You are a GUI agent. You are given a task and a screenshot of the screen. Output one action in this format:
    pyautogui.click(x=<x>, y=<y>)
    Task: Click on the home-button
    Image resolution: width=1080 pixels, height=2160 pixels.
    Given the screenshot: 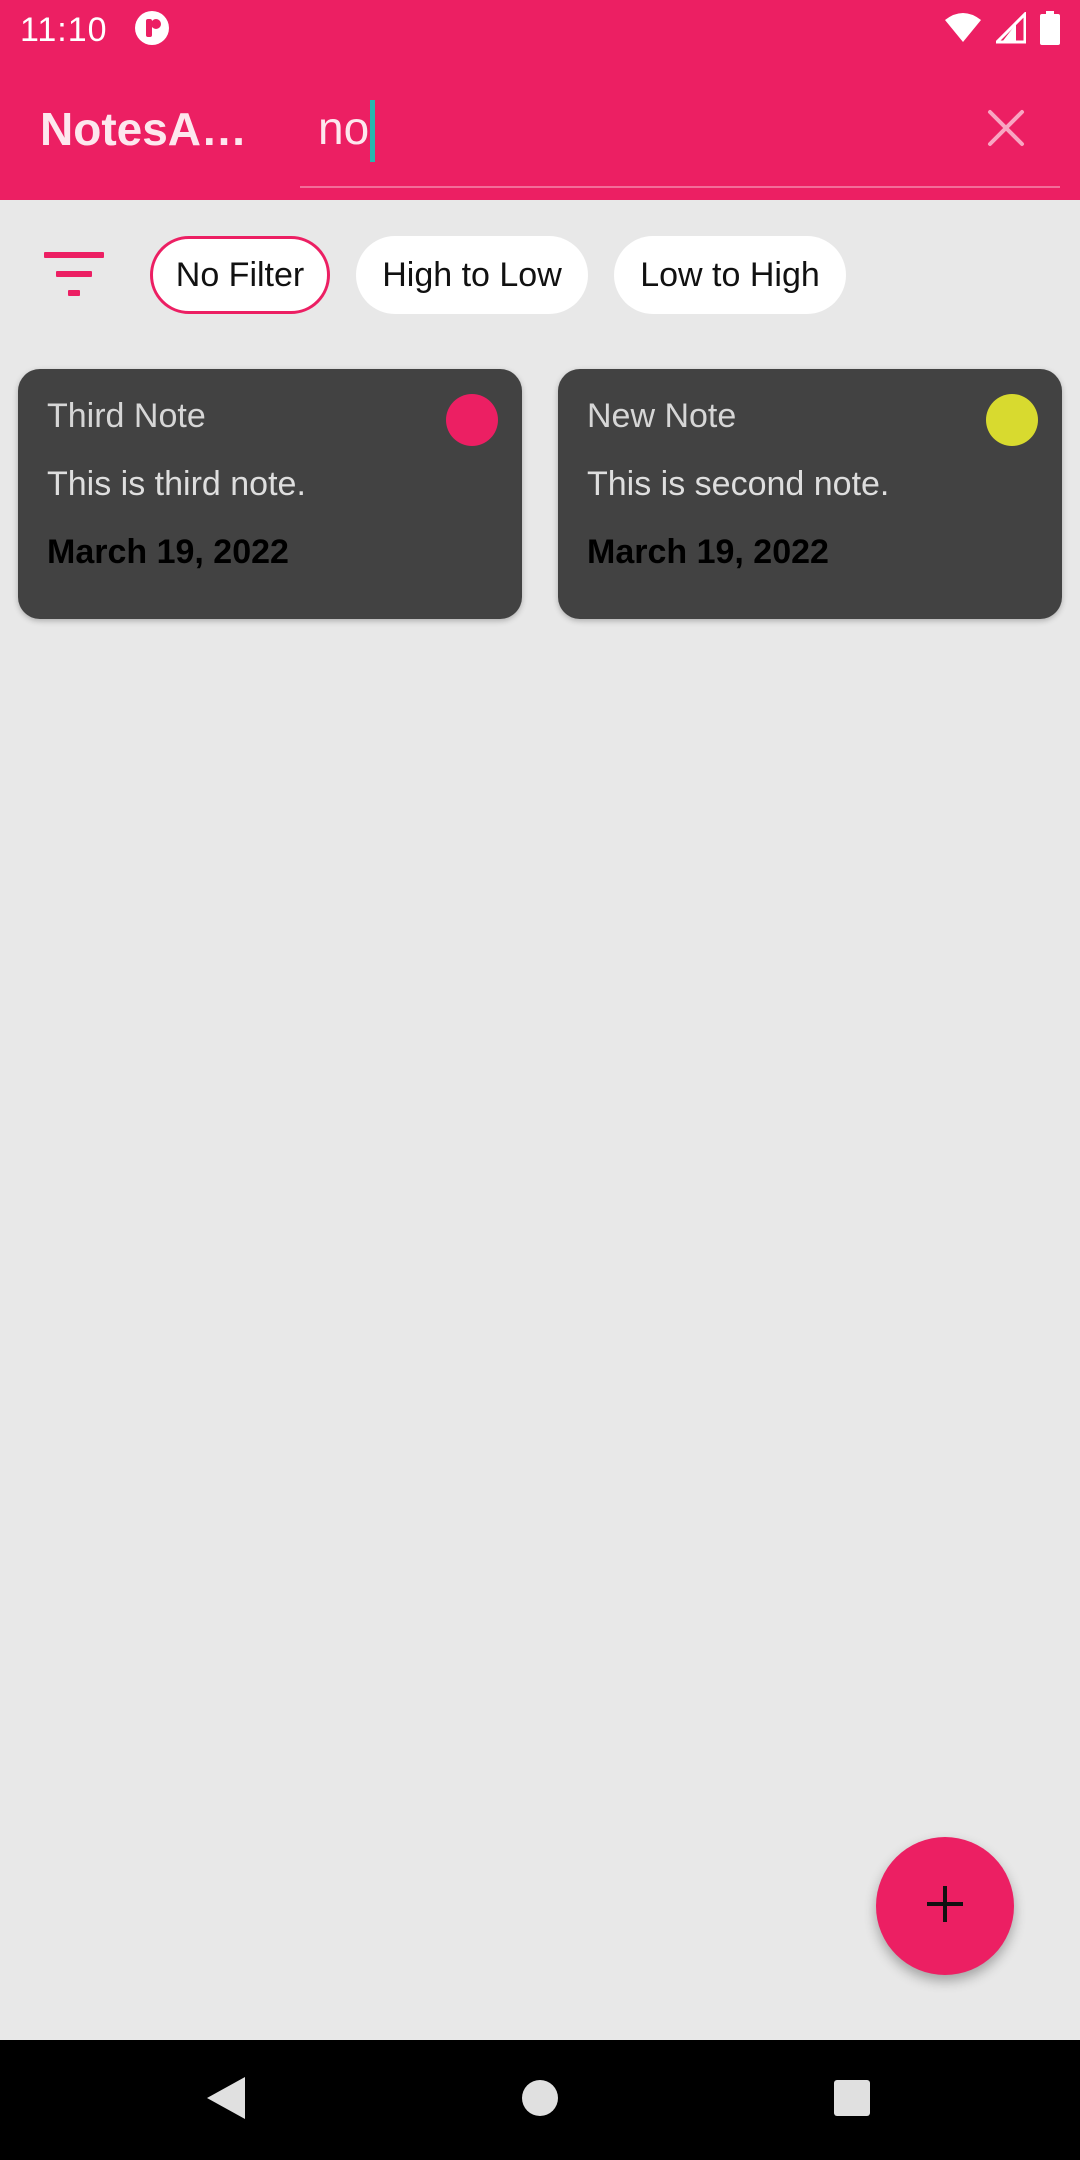 What is the action you would take?
    pyautogui.click(x=540, y=2100)
    